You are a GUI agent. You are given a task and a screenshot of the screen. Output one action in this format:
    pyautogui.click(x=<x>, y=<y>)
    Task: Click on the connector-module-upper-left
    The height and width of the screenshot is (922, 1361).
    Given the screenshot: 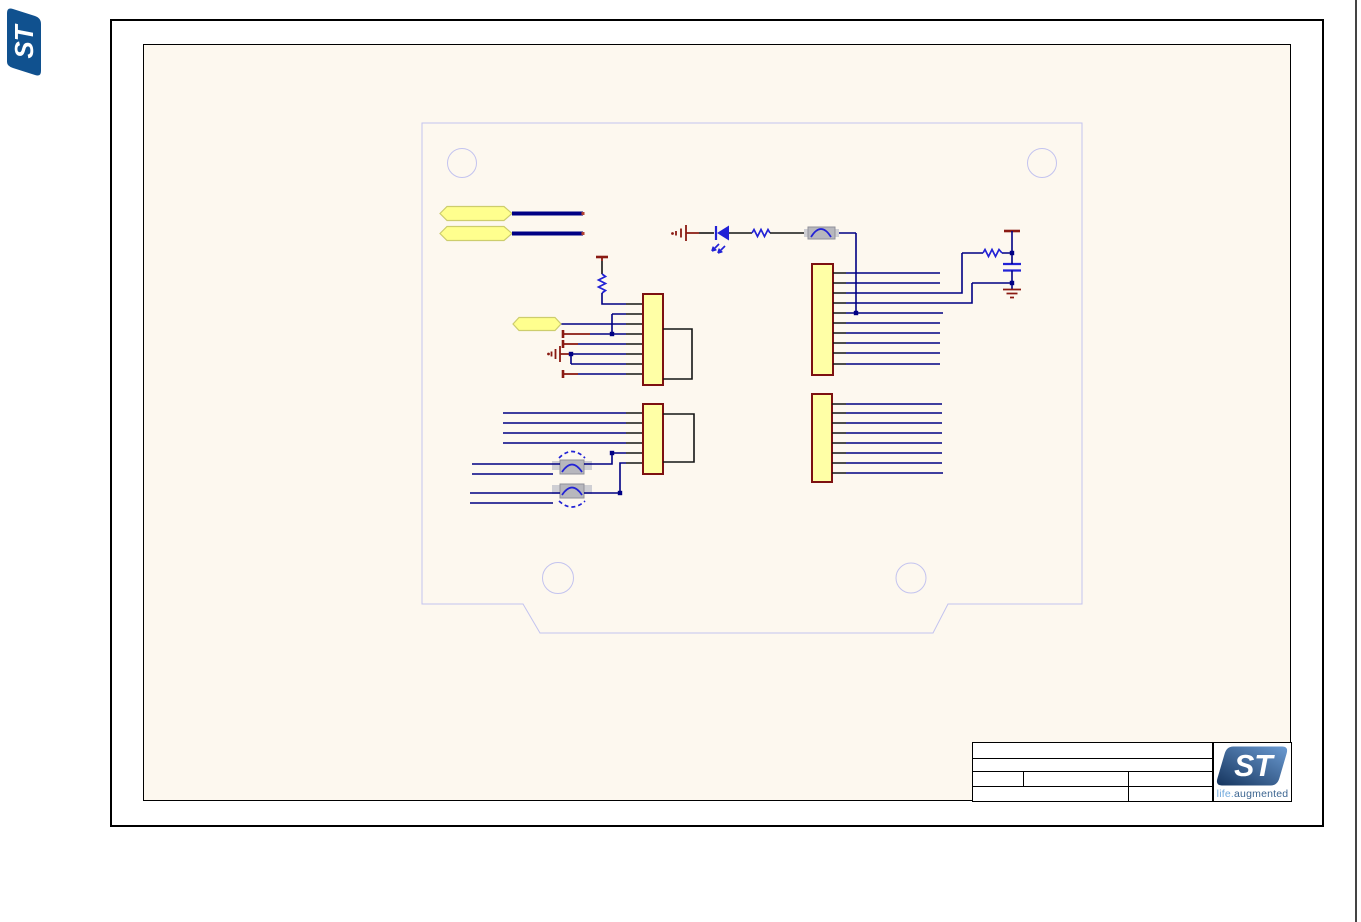 What is the action you would take?
    pyautogui.click(x=602, y=320)
    